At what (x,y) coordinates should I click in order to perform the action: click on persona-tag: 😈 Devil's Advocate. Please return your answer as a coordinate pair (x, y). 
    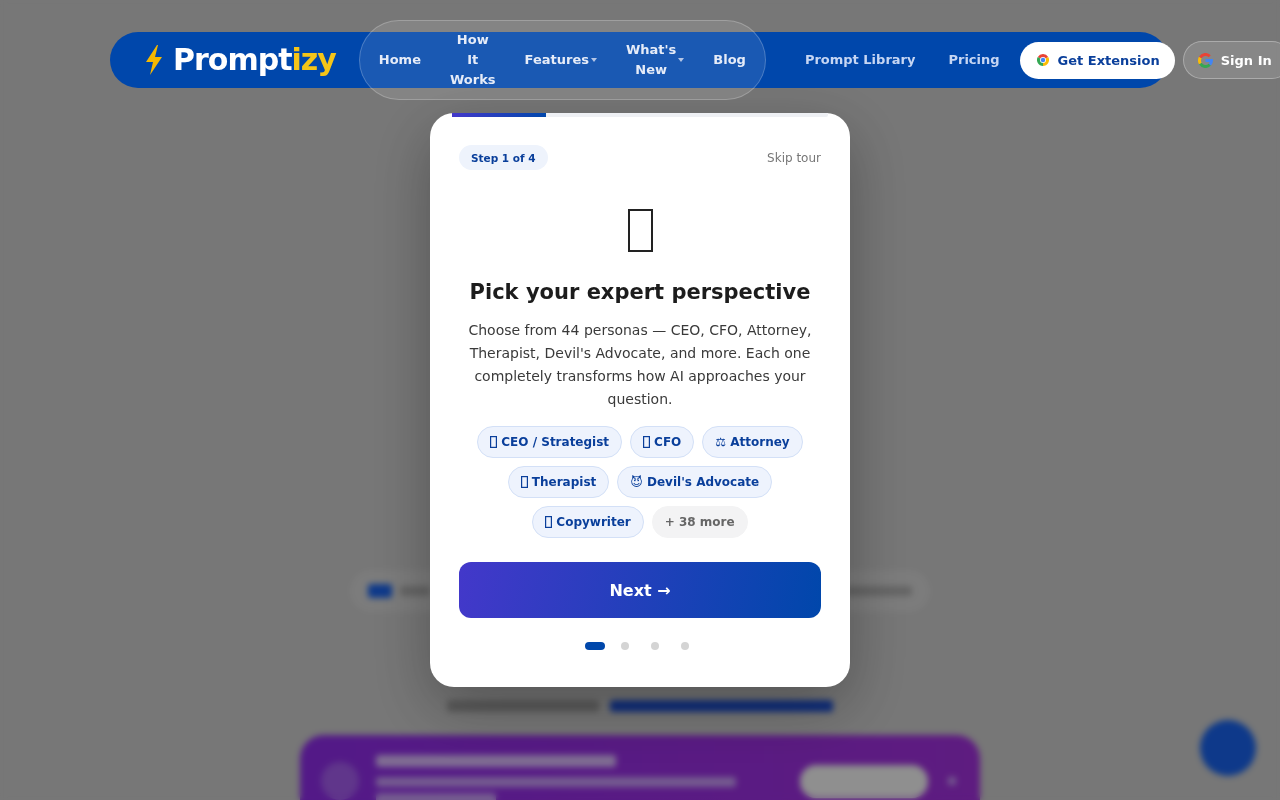
    Looking at the image, I should click on (695, 482).